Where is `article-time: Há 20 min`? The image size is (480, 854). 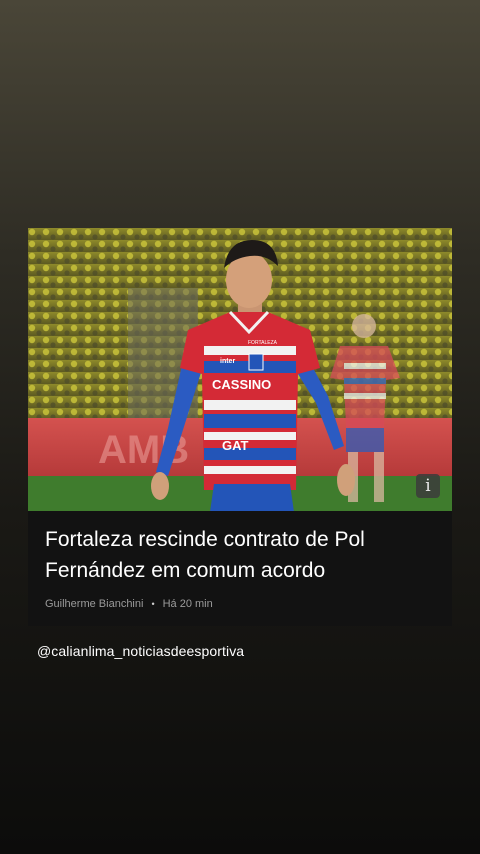
article-time: Há 20 min is located at coordinates (187, 604).